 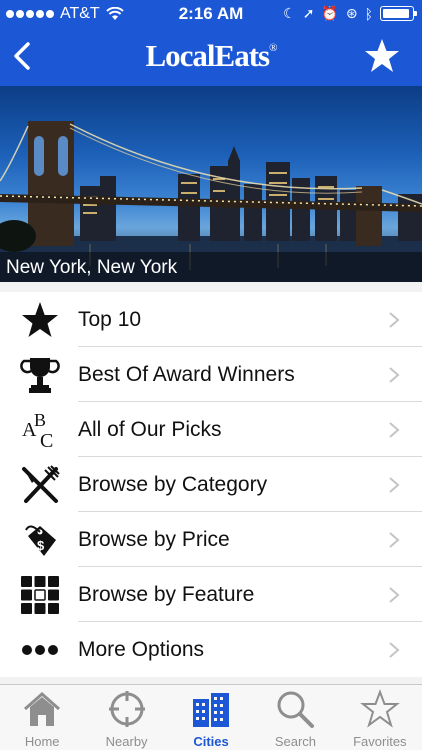 What do you see at coordinates (126, 709) in the screenshot?
I see `crosshair-icon` at bounding box center [126, 709].